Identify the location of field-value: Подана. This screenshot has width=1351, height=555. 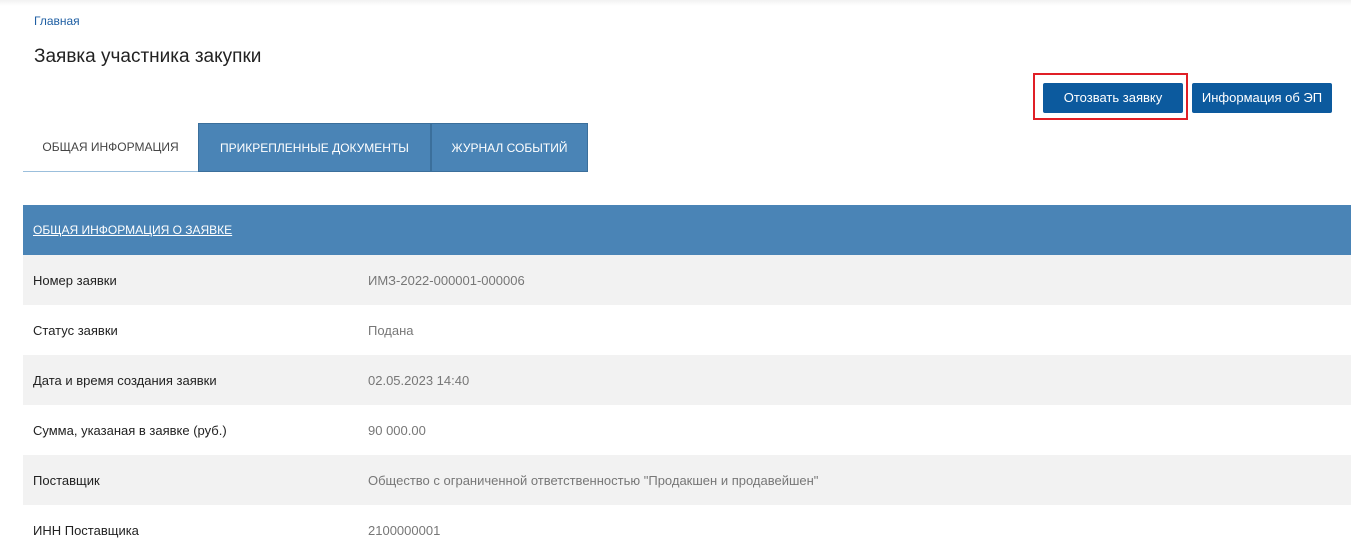
(391, 330).